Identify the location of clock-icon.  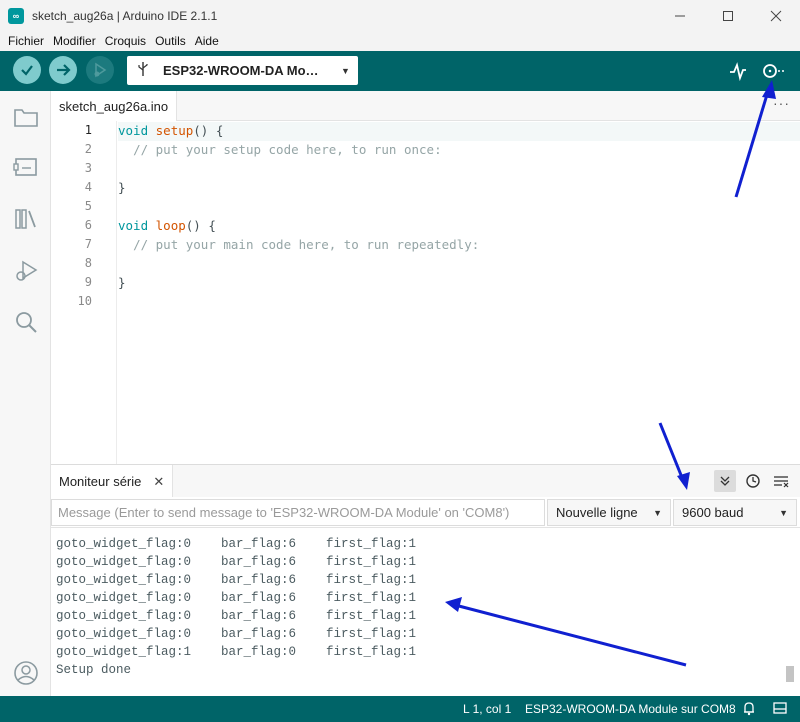
(753, 481).